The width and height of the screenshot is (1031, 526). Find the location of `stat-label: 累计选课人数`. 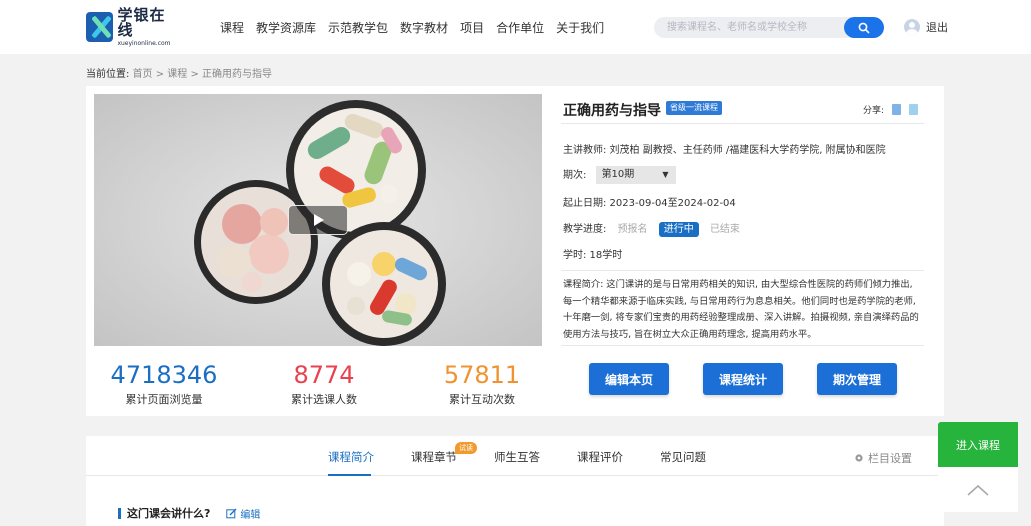

stat-label: 累计选课人数 is located at coordinates (324, 399).